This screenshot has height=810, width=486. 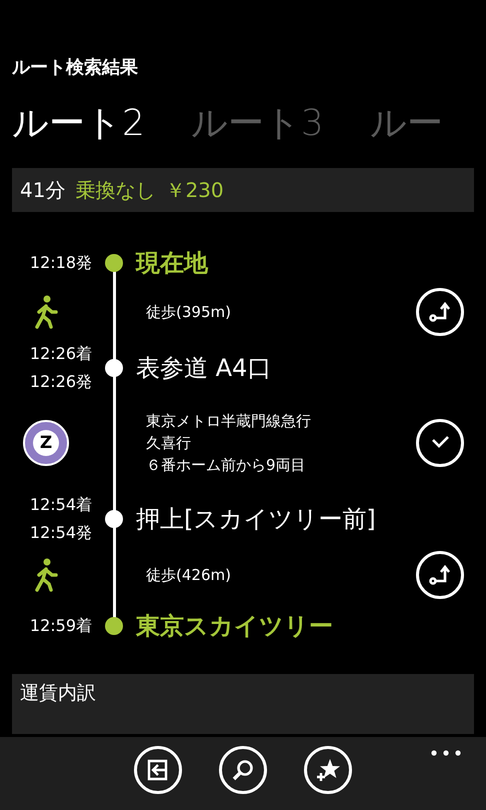 I want to click on timetable-button, so click(x=440, y=443).